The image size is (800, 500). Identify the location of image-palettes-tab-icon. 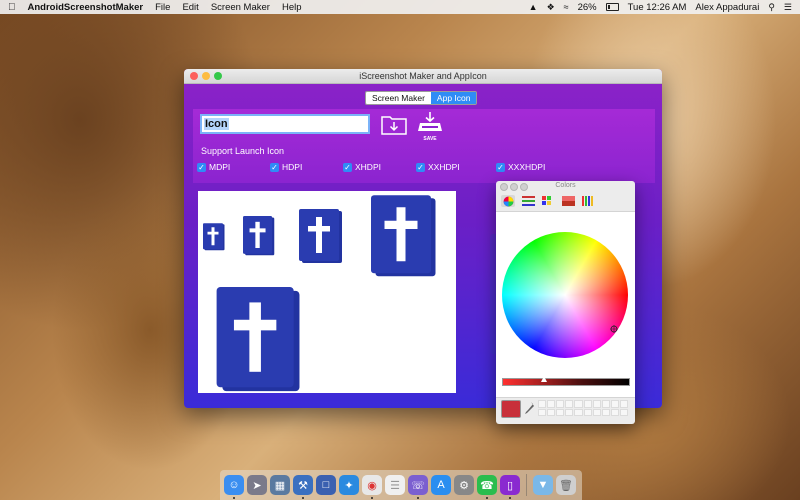
(568, 201).